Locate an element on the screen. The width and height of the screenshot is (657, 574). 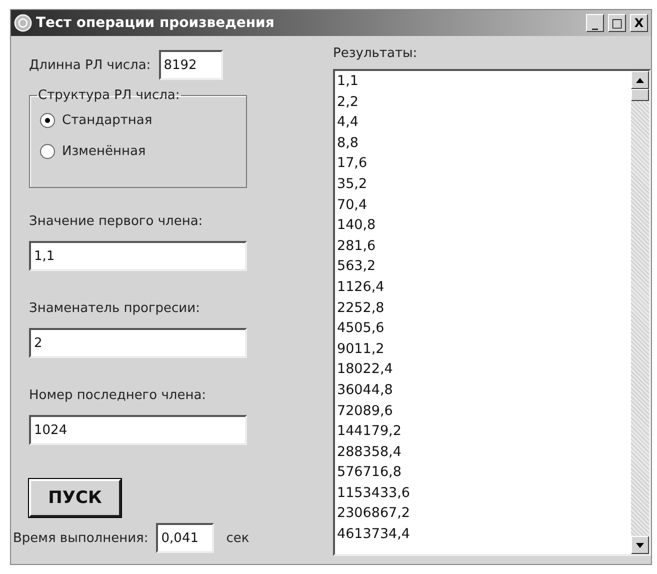
list-item: 281,6 is located at coordinates (484, 246).